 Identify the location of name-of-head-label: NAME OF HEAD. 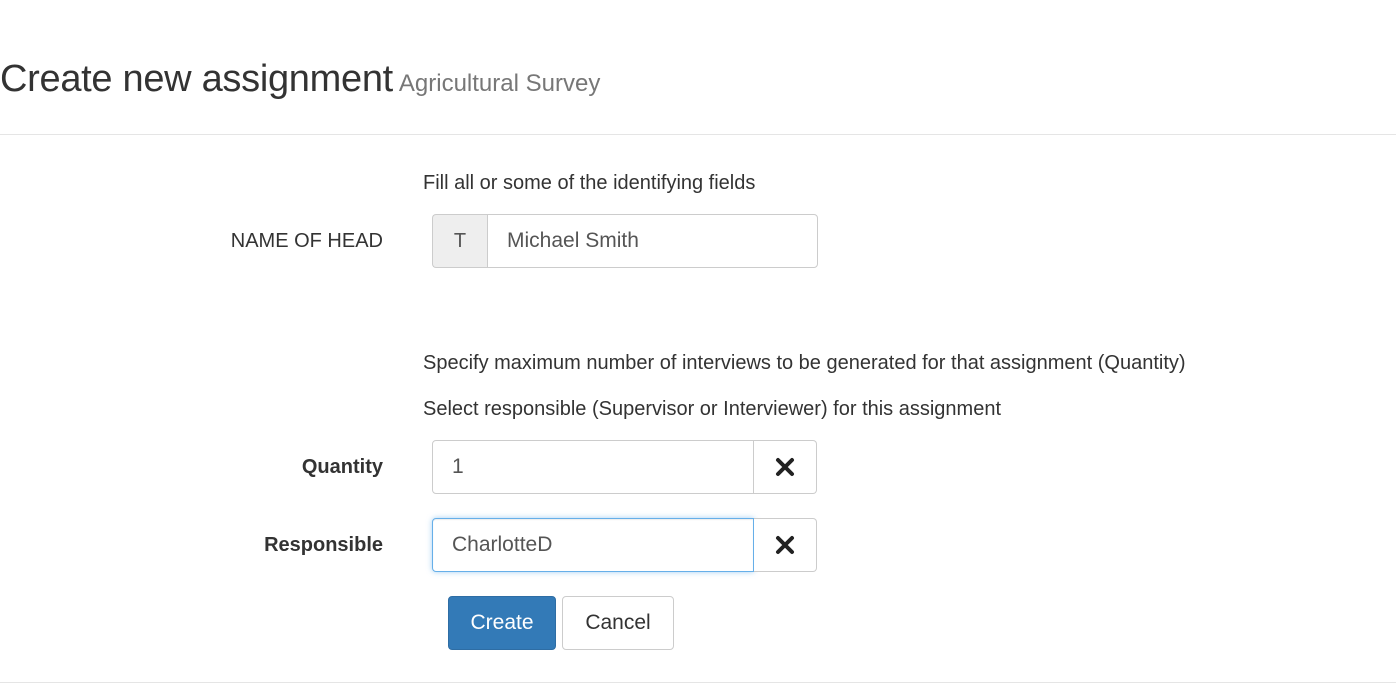
(306, 241).